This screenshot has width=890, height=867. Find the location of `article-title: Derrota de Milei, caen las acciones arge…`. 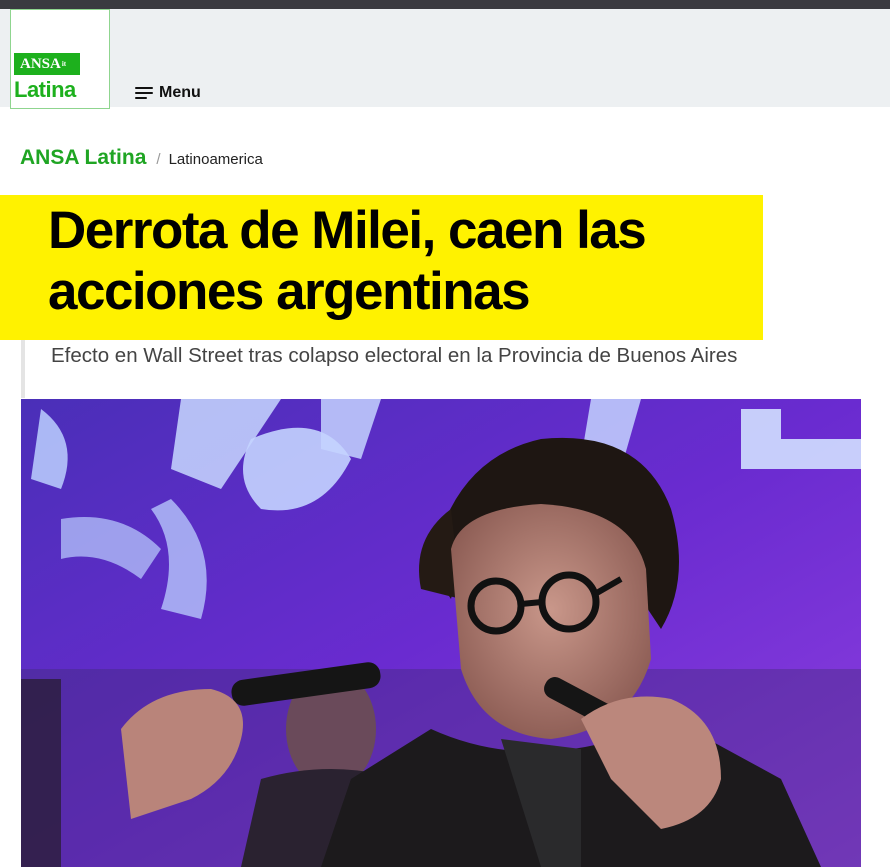

article-title: Derrota de Milei, caen las acciones arge… is located at coordinates (347, 261).